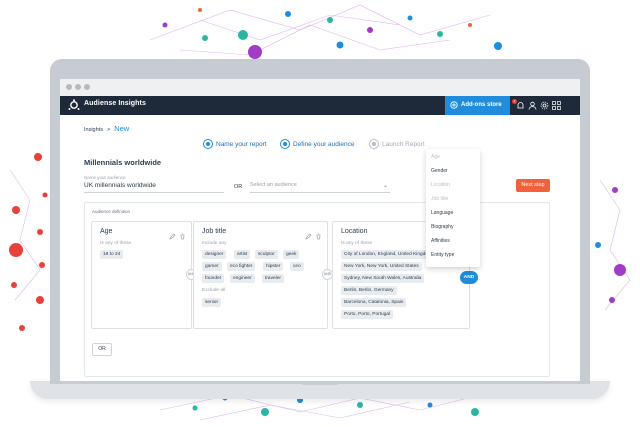 The width and height of the screenshot is (640, 427). I want to click on add-and-button: AND, so click(469, 277).